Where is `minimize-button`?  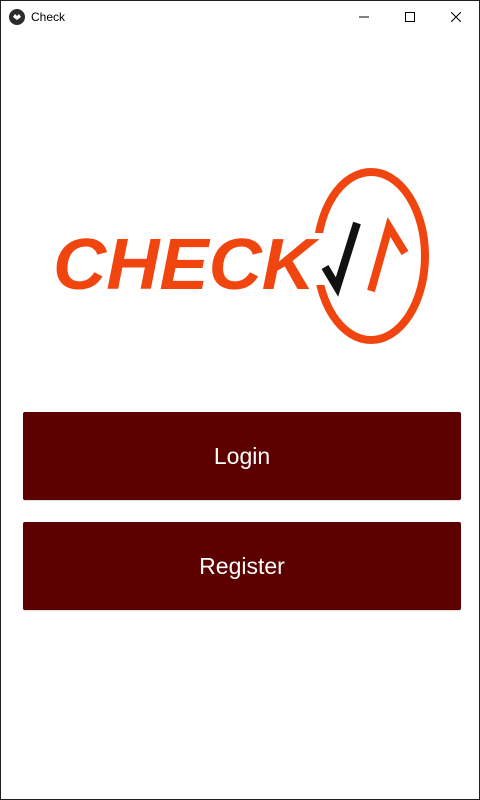
minimize-button is located at coordinates (364, 16).